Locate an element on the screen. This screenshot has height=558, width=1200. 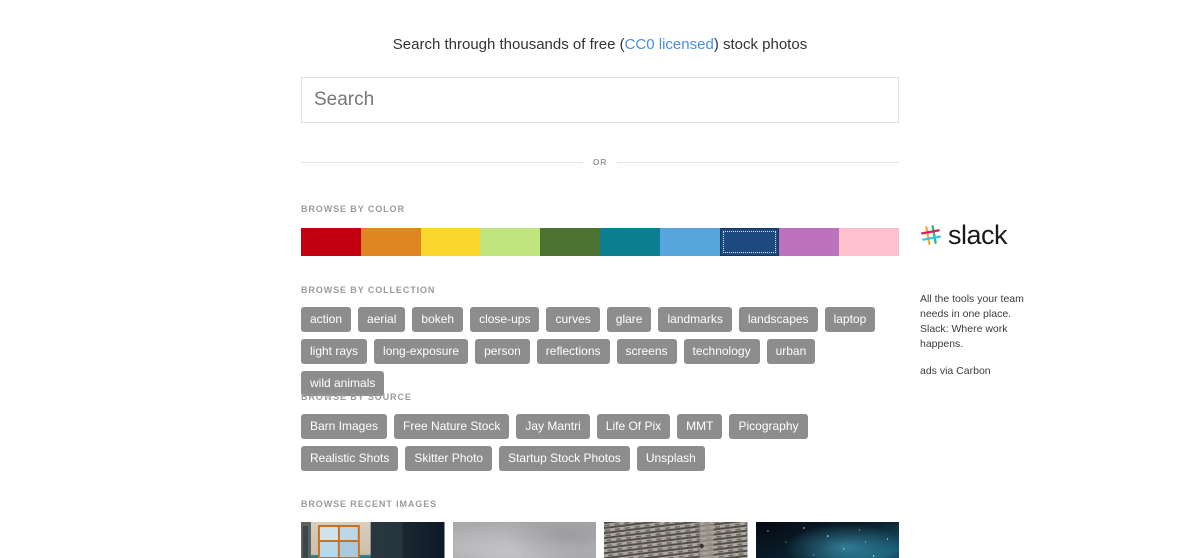
browse-recent-images-label: BROWSE RECENT IMAGES is located at coordinates (369, 504).